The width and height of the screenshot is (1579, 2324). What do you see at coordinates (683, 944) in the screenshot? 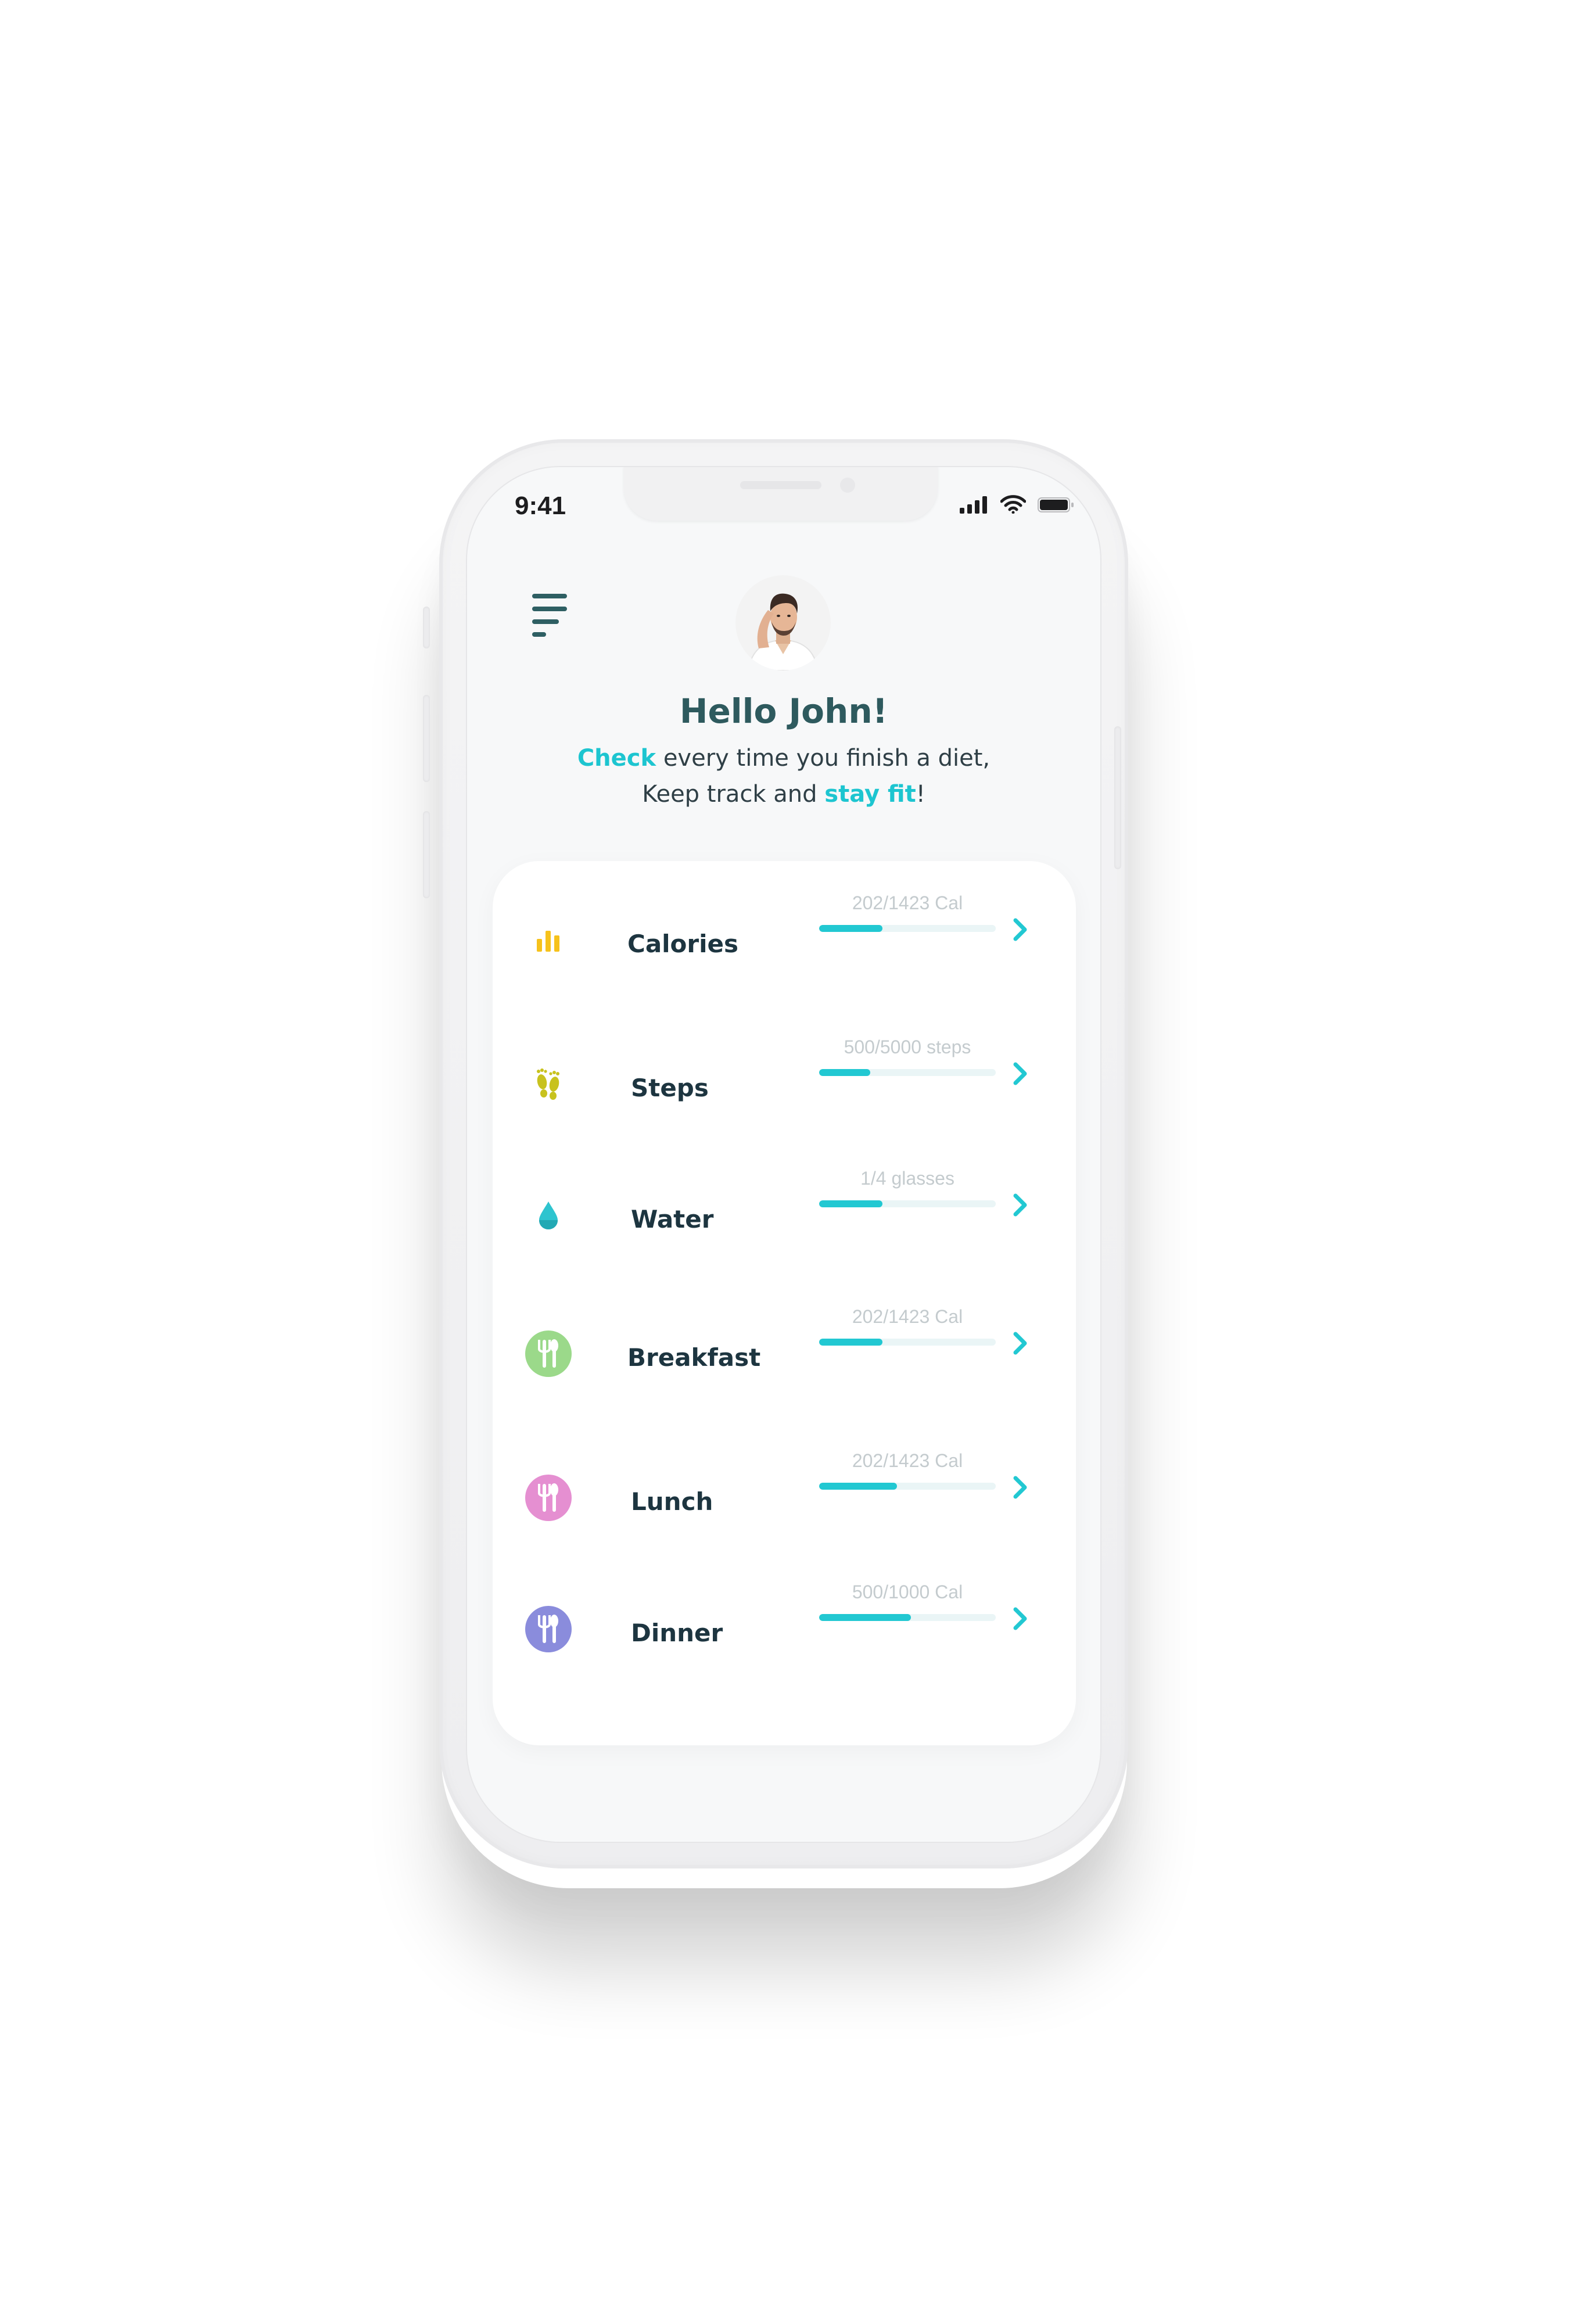
I see `tracker-label: Calories` at bounding box center [683, 944].